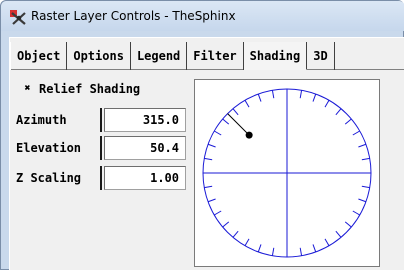 The height and width of the screenshot is (270, 404). Describe the element at coordinates (27, 89) in the screenshot. I see `relief-shading-checkbox: ✖` at that location.